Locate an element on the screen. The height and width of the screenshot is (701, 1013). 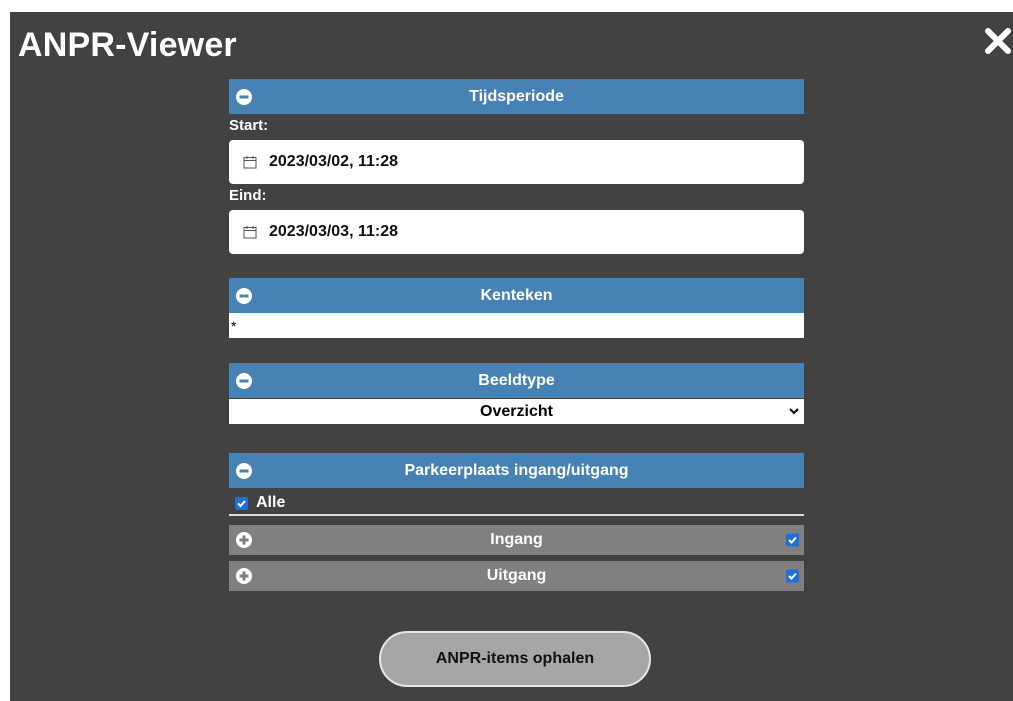
beeldtype-selected-value: Overzicht is located at coordinates (516, 411).